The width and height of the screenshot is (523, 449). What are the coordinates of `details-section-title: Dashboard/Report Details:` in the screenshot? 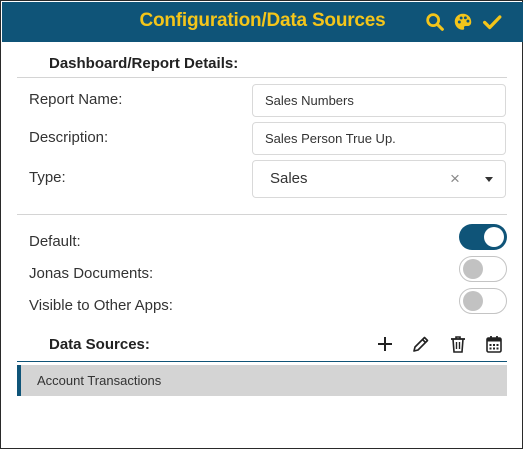 It's located at (144, 63).